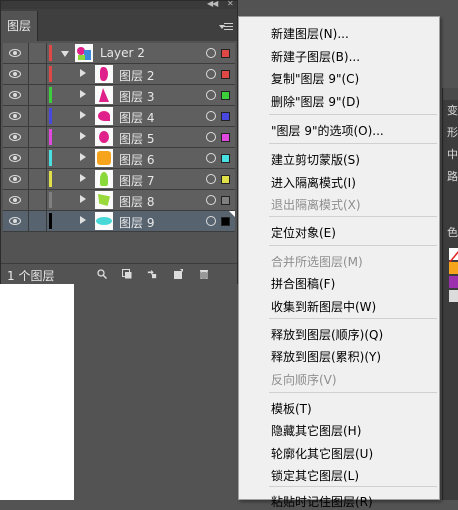 Image resolution: width=458 pixels, height=510 pixels. I want to click on swatch-orange, so click(453, 268).